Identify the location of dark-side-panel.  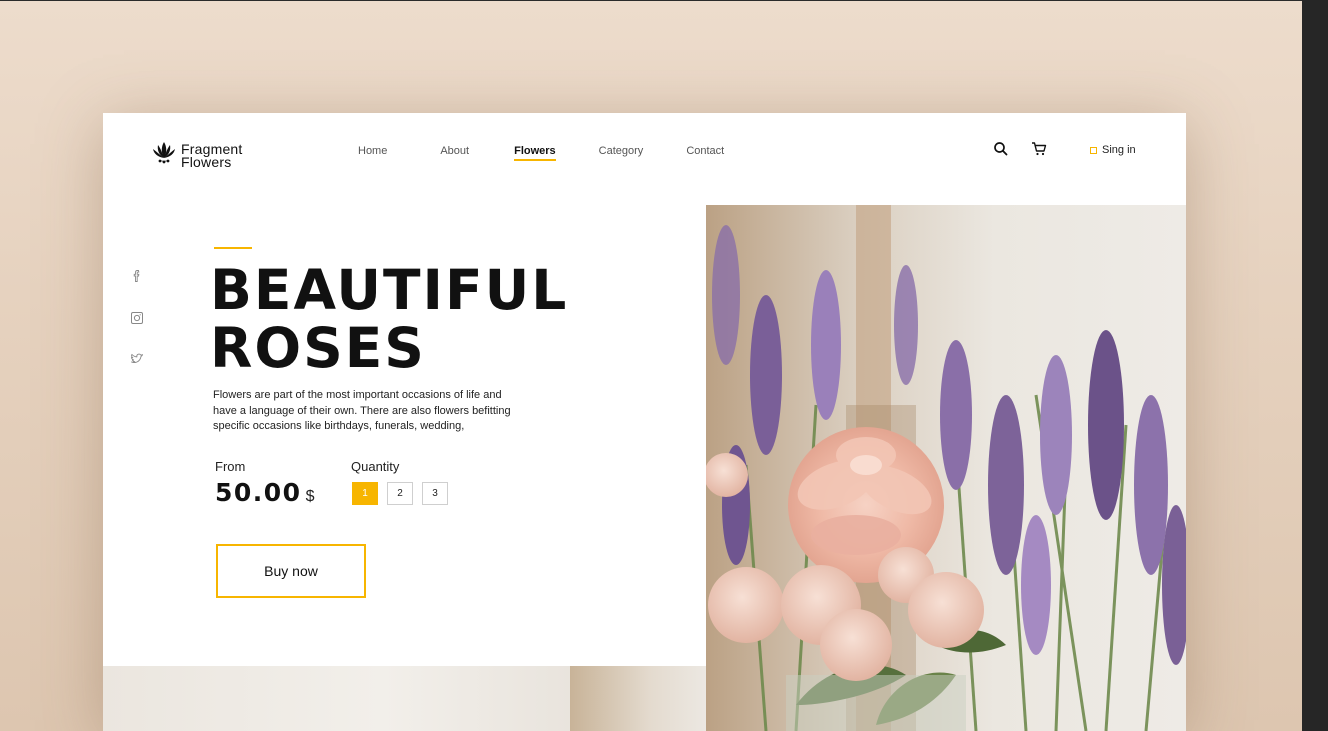
(1315, 365).